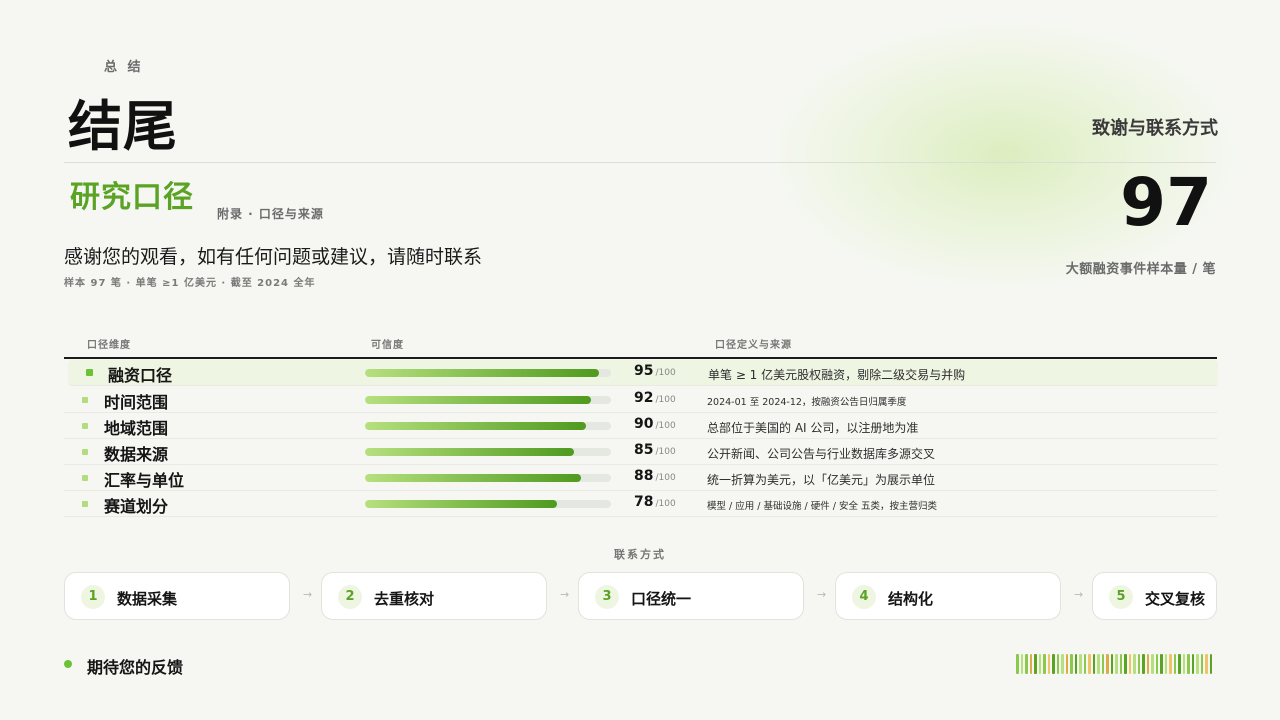 This screenshot has height=720, width=1280. What do you see at coordinates (807, 402) in the screenshot?
I see `row-definition: 2024-01 至 2024-12，按融资公告日归属季度` at bounding box center [807, 402].